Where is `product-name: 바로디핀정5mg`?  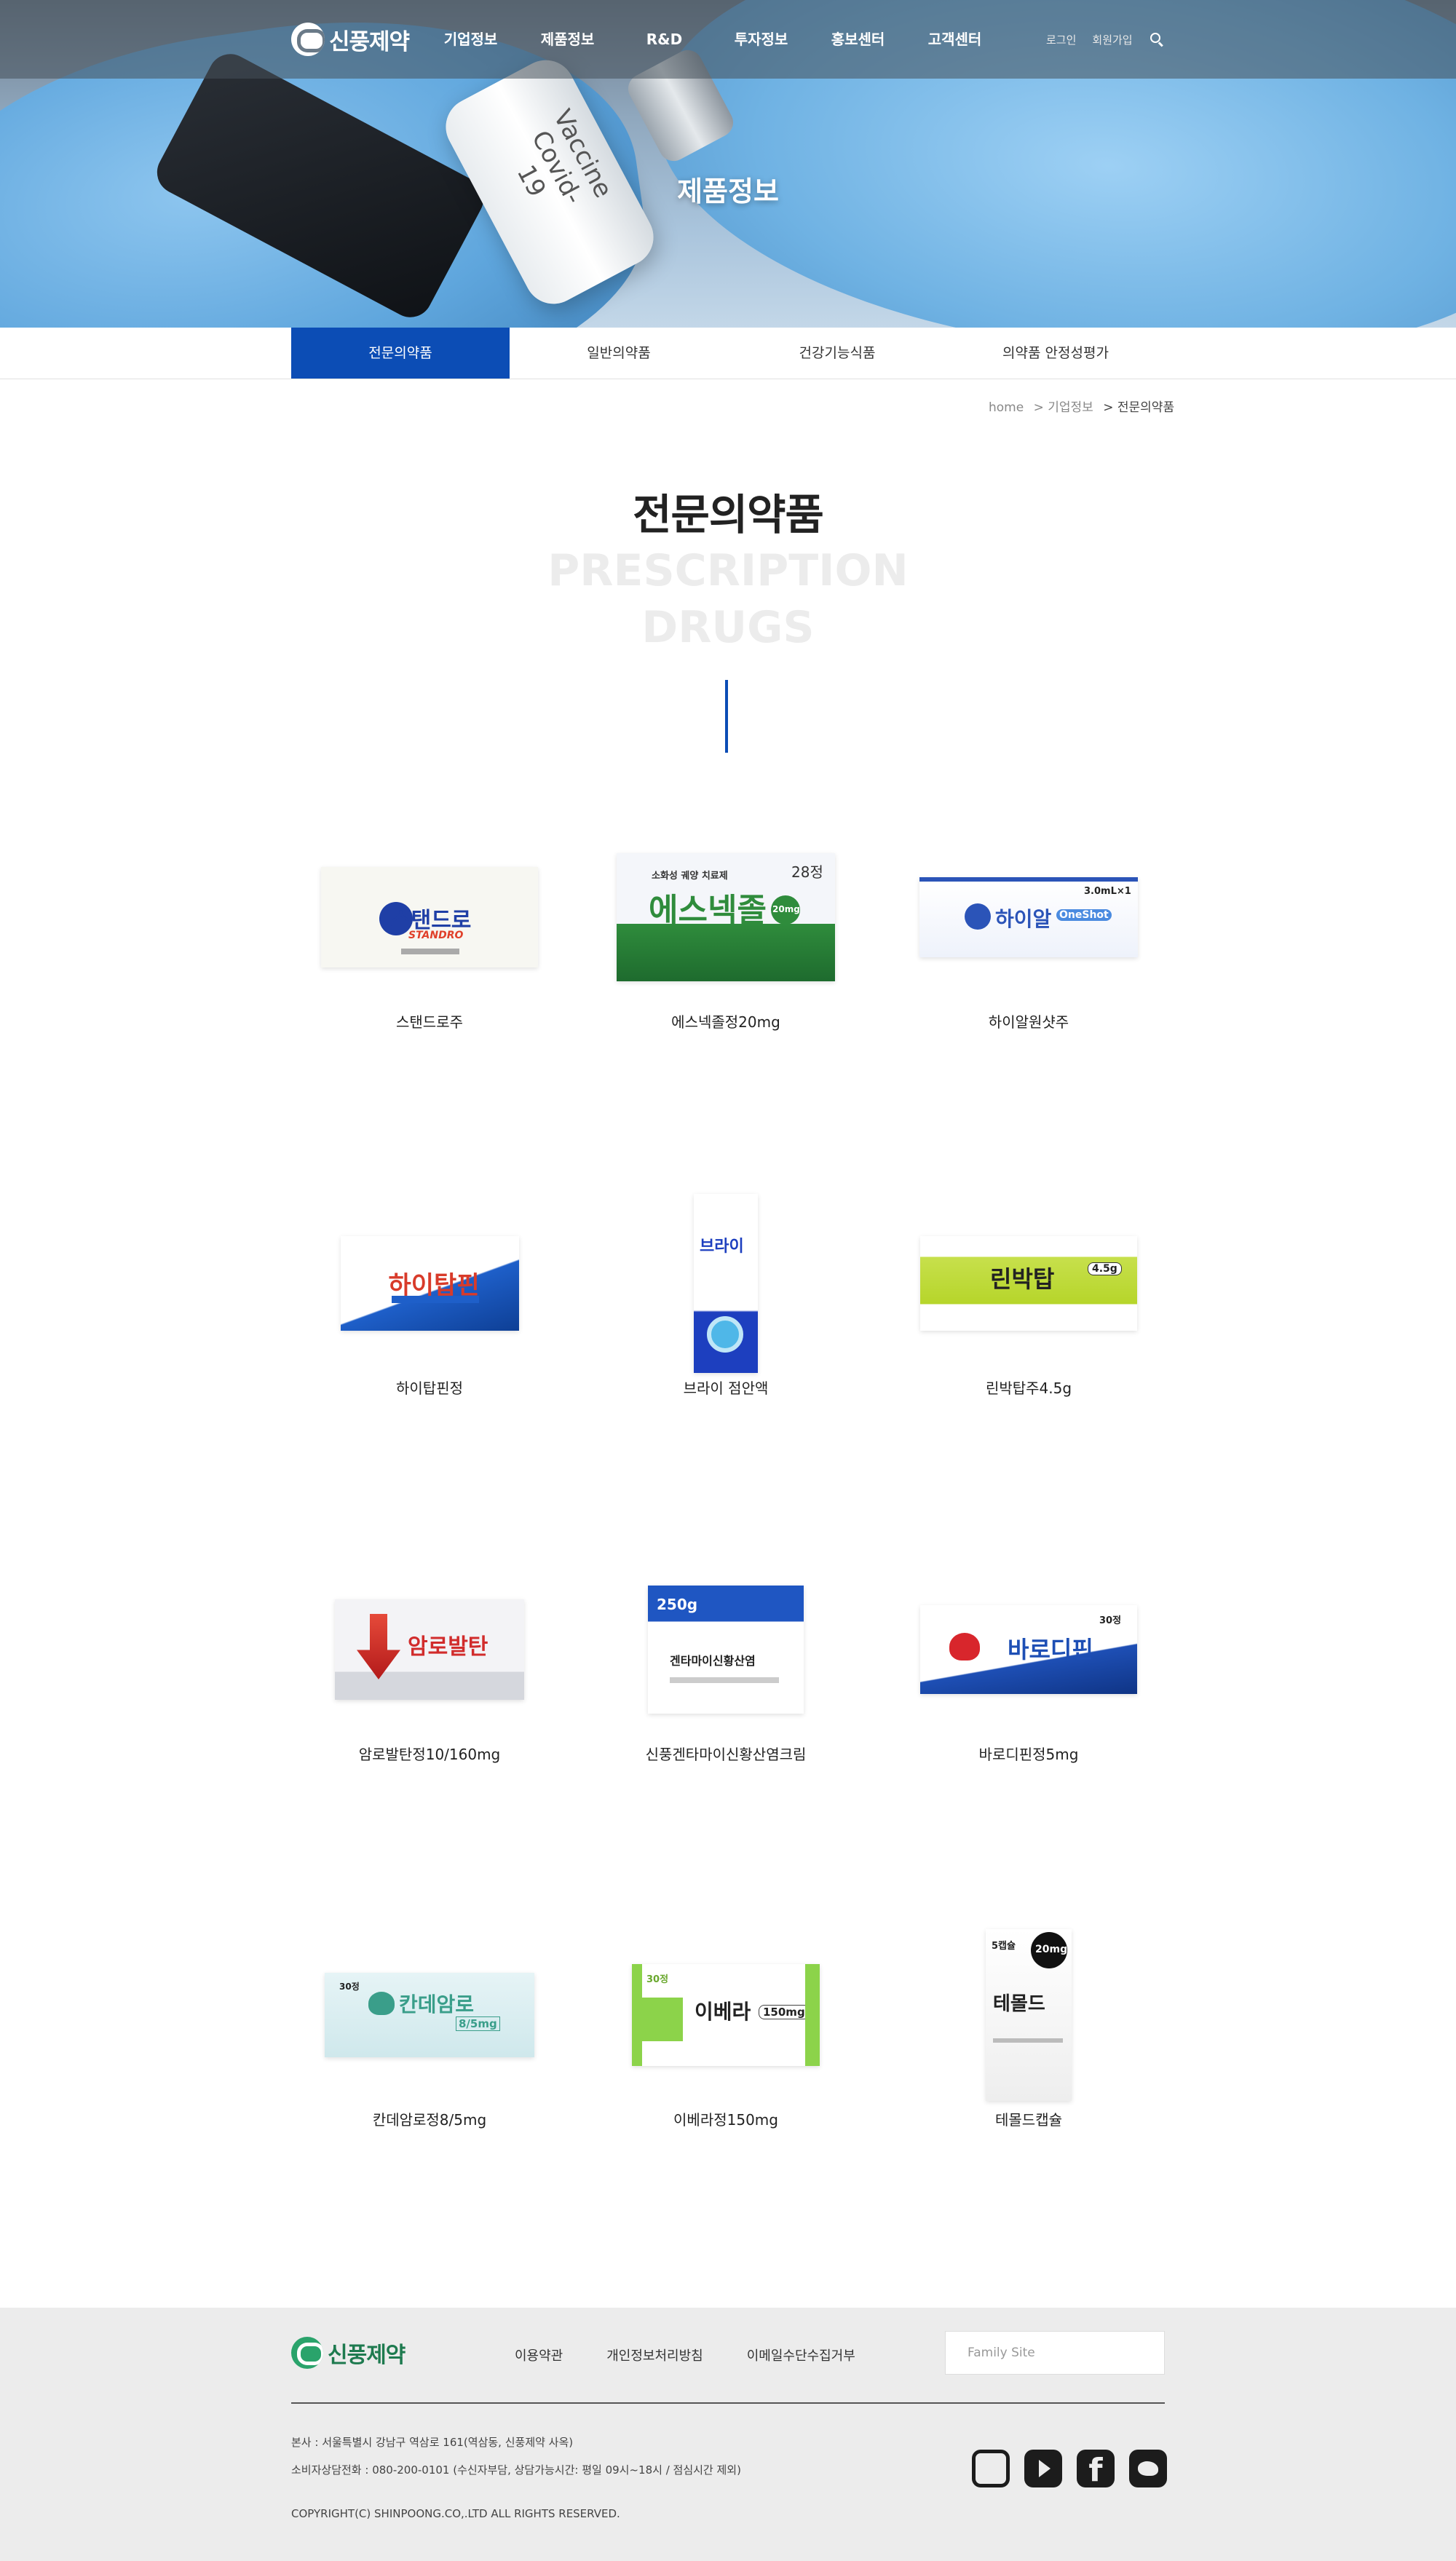 product-name: 바로디핀정5mg is located at coordinates (1028, 1755).